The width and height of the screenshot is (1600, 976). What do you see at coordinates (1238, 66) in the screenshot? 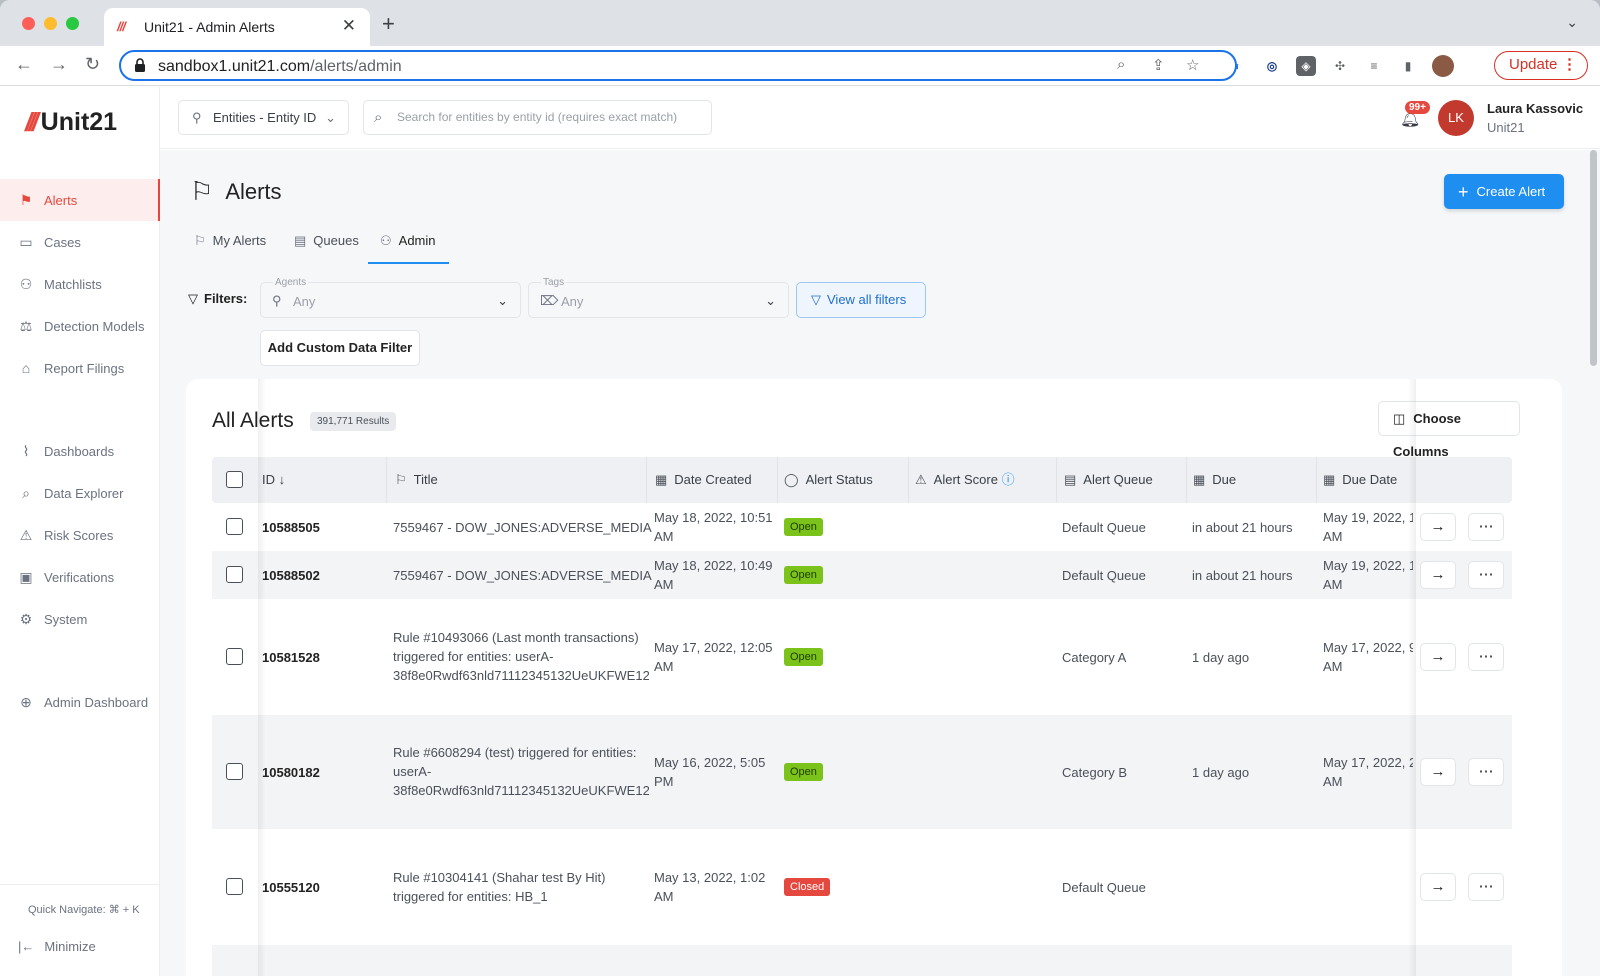
I see `password-extension-icon: ◐` at bounding box center [1238, 66].